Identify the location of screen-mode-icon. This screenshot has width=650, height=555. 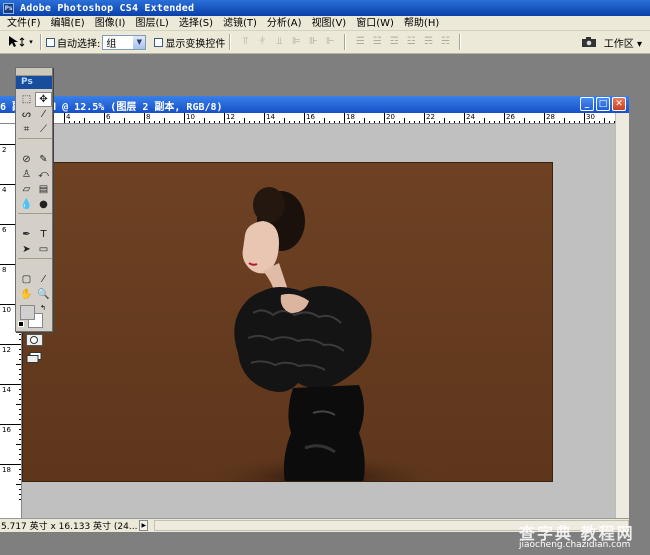
(34, 357).